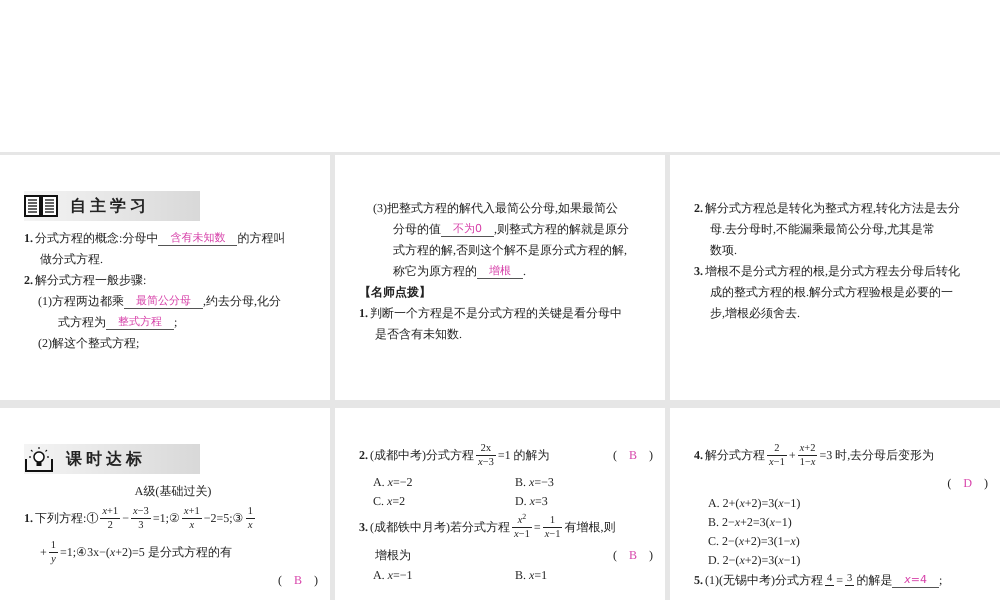 The height and width of the screenshot is (600, 1000). I want to click on body-text: 解分式方程一般步骤:, so click(90, 280).